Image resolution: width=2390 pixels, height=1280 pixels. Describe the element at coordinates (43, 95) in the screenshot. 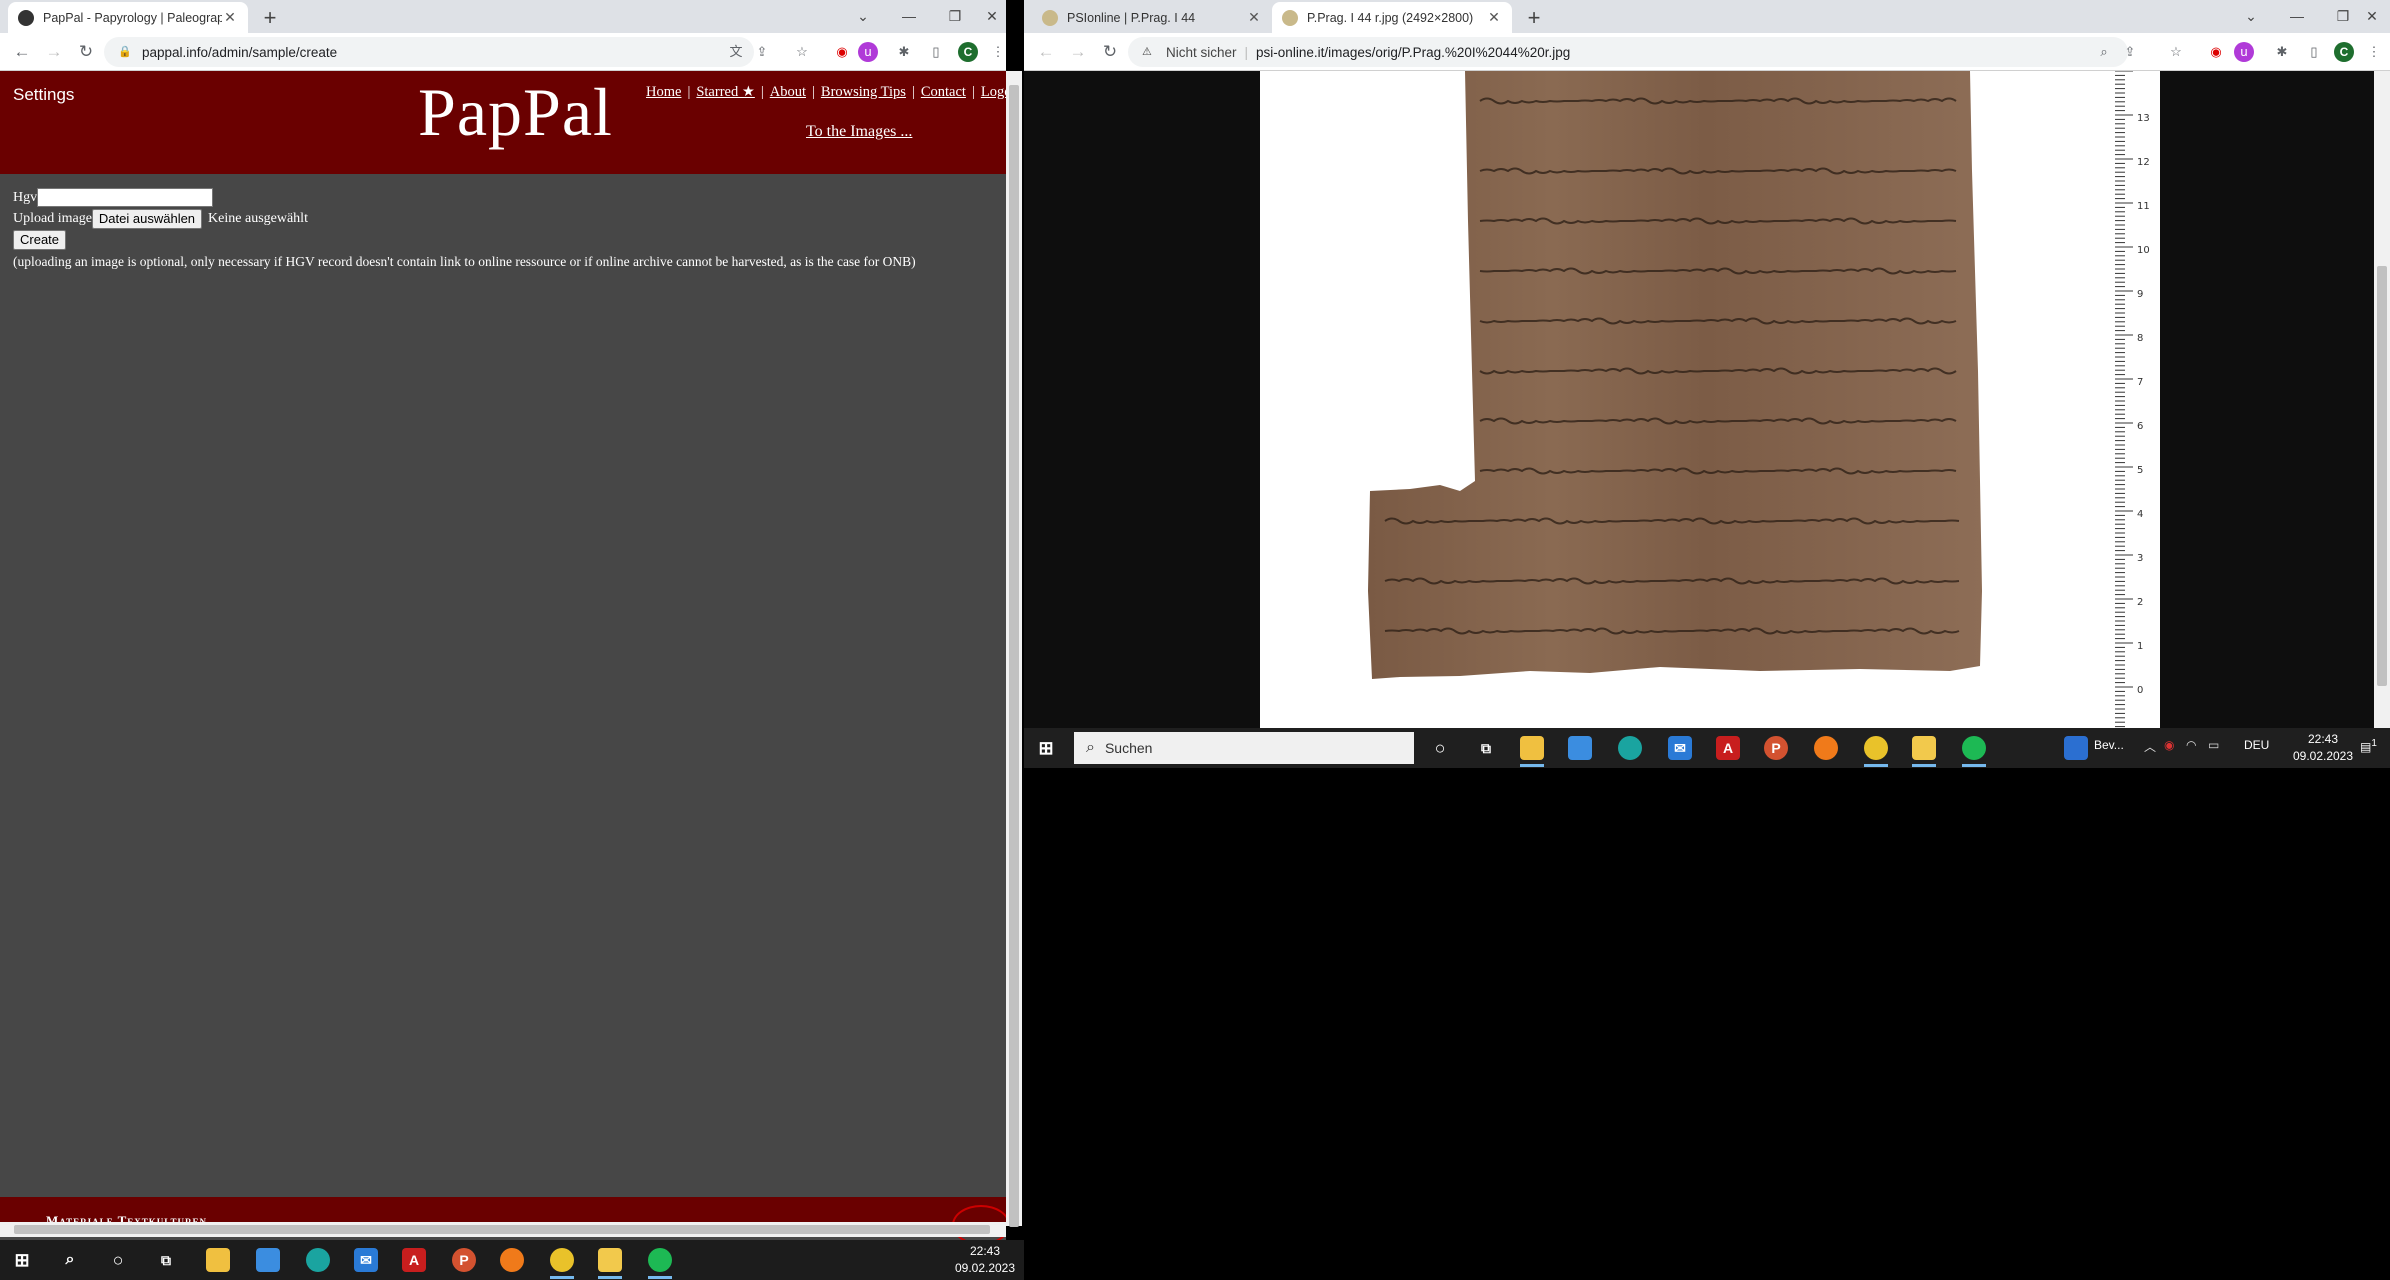

I see `settings-link: Settings` at that location.